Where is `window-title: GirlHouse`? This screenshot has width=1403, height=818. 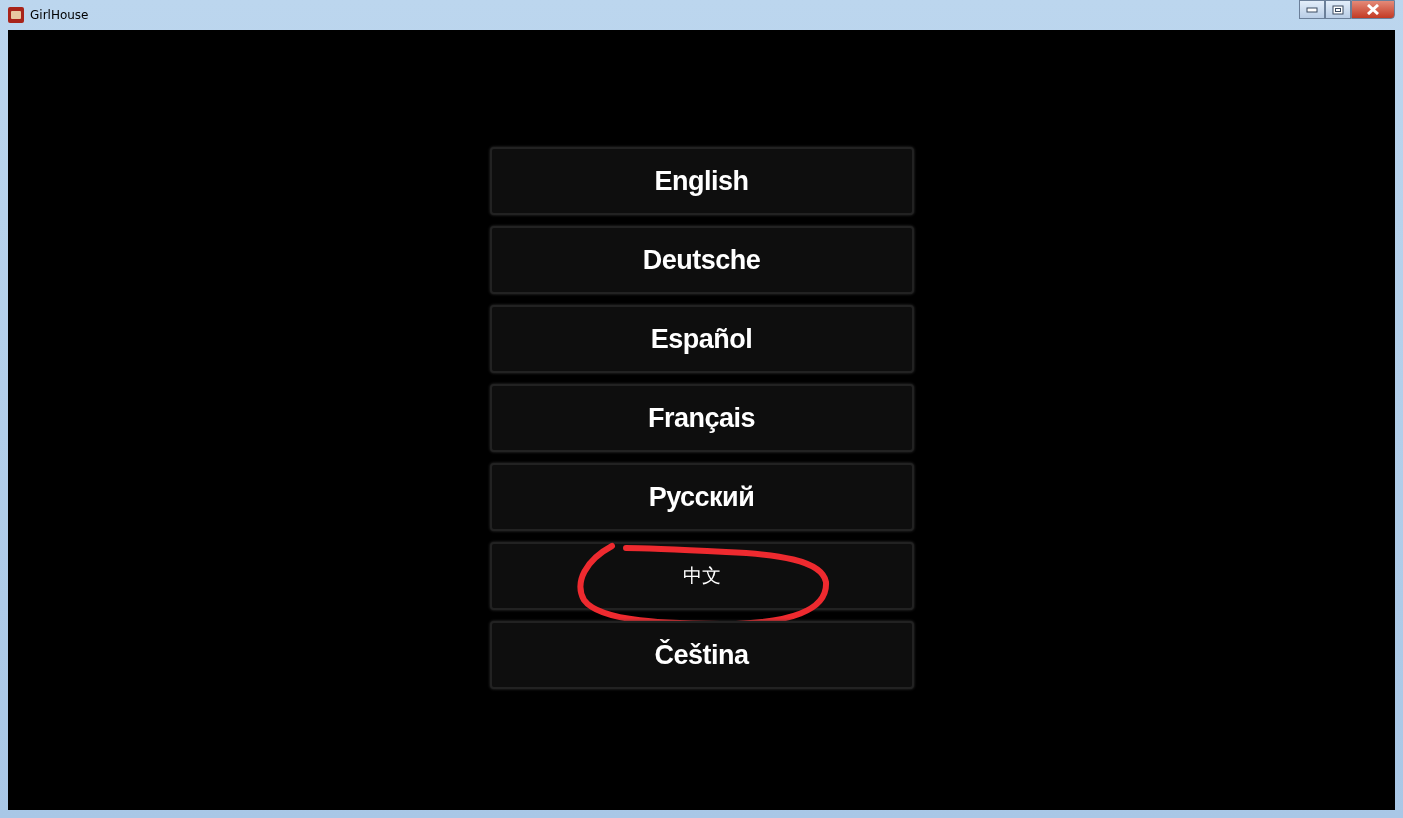 window-title: GirlHouse is located at coordinates (59, 15).